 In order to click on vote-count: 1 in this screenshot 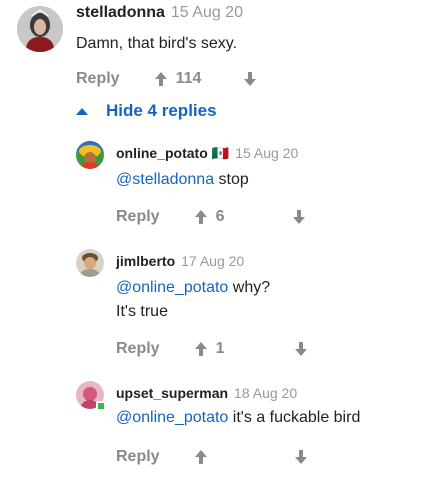, I will do `click(220, 348)`.